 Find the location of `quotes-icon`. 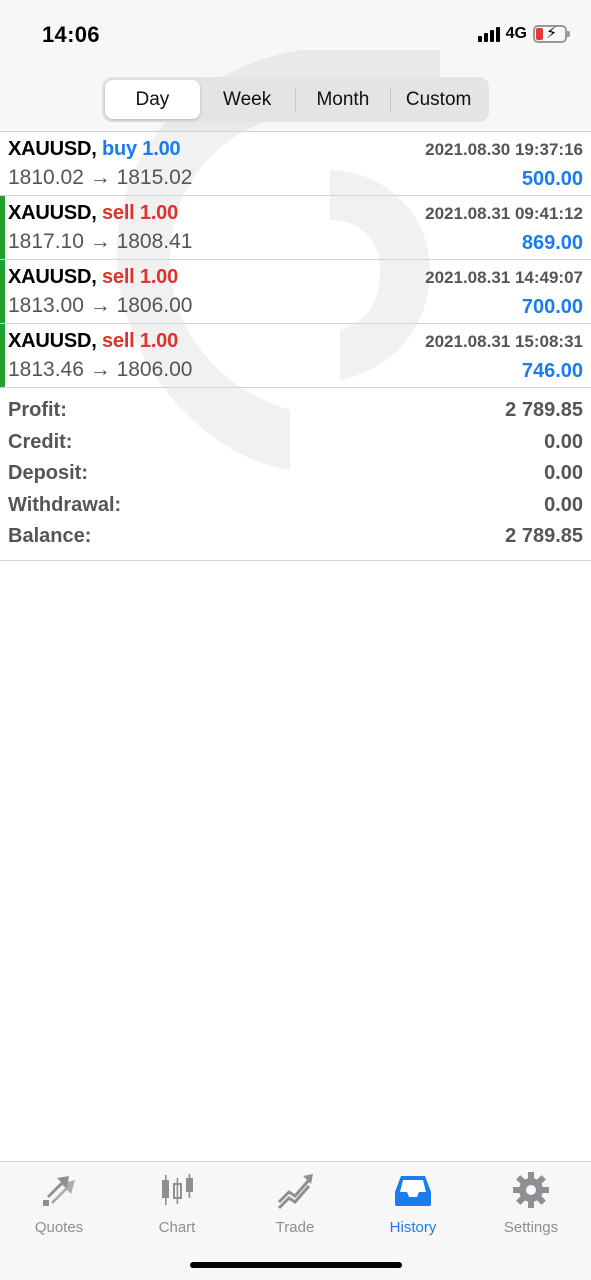

quotes-icon is located at coordinates (59, 1191).